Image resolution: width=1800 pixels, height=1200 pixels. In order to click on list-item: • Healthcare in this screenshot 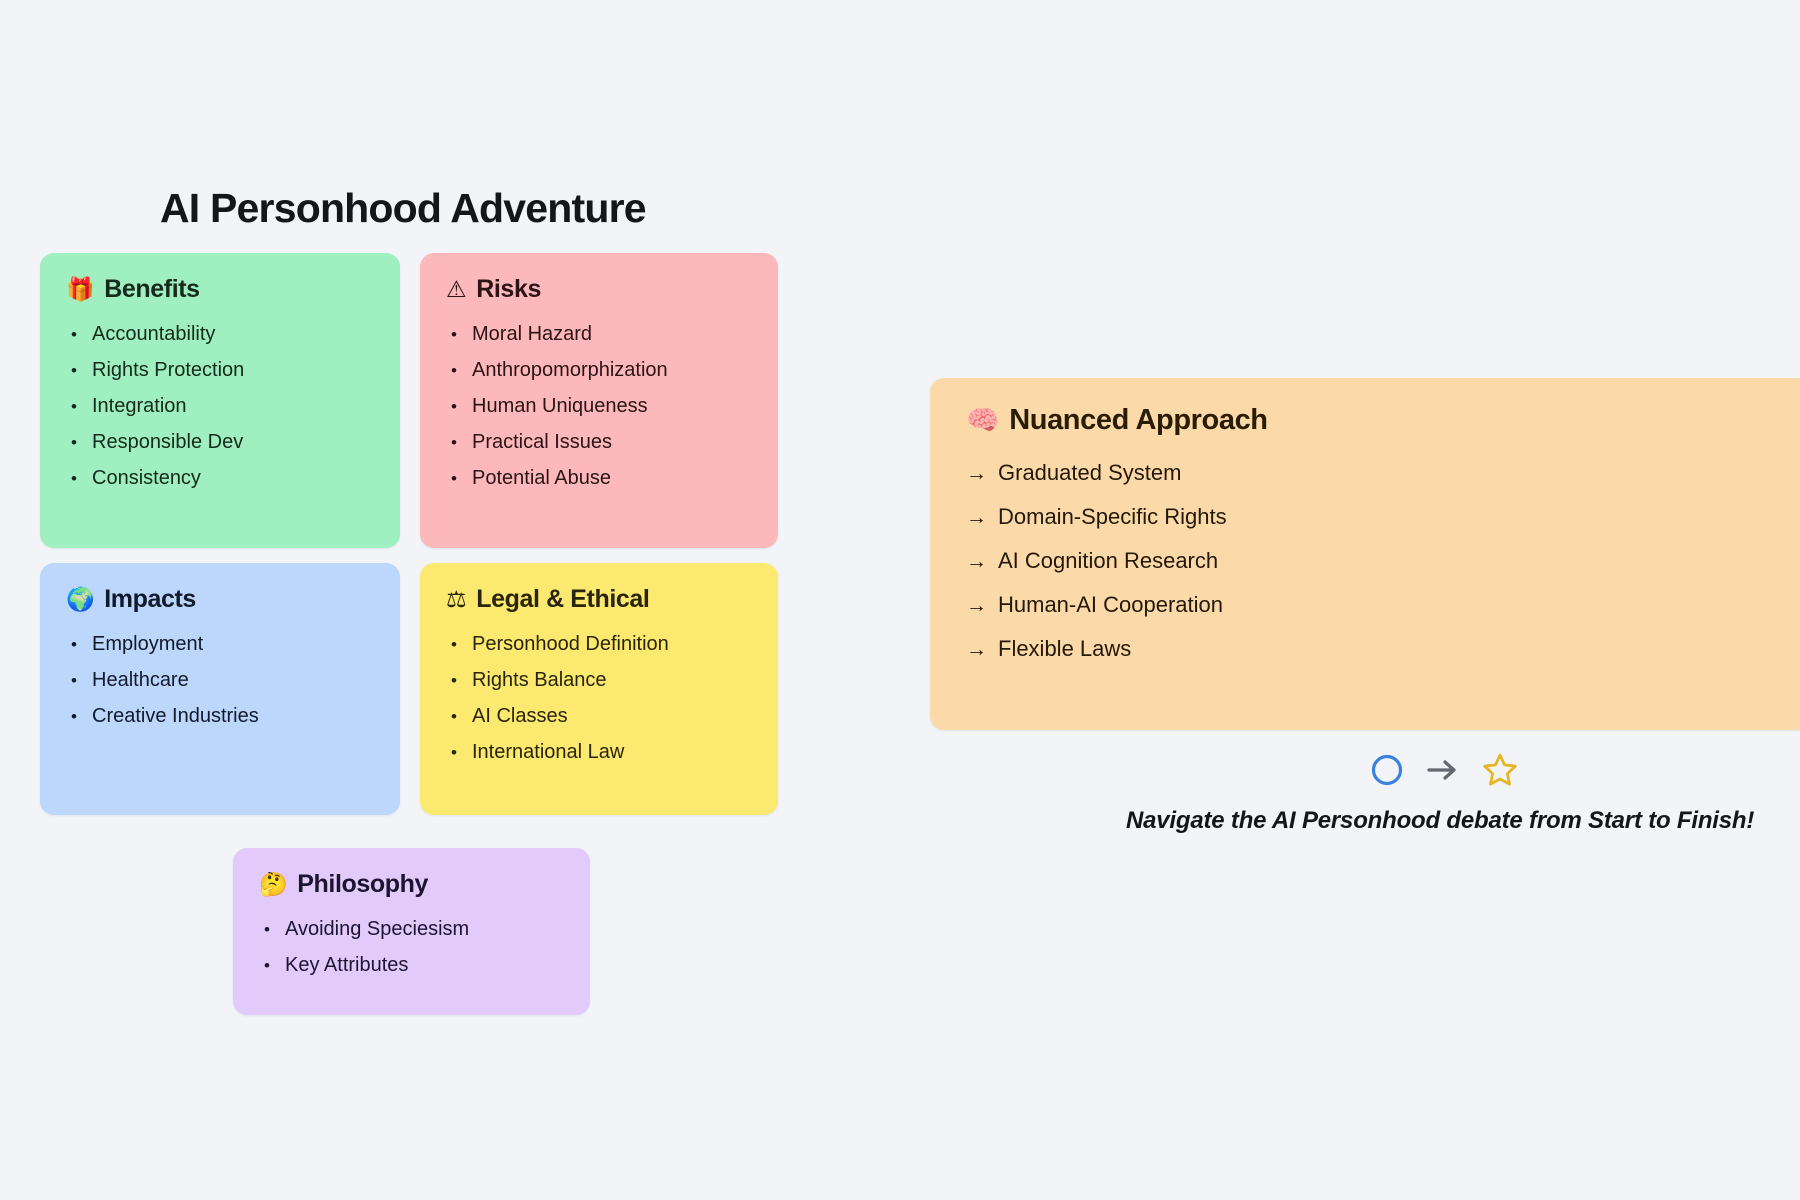, I will do `click(220, 680)`.